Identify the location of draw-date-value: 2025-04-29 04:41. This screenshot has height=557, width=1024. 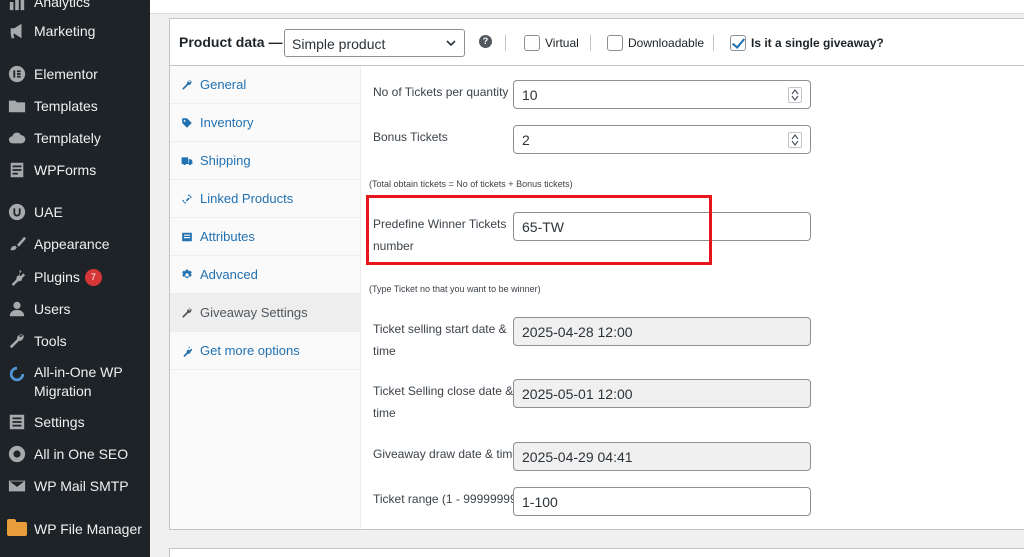
(577, 457).